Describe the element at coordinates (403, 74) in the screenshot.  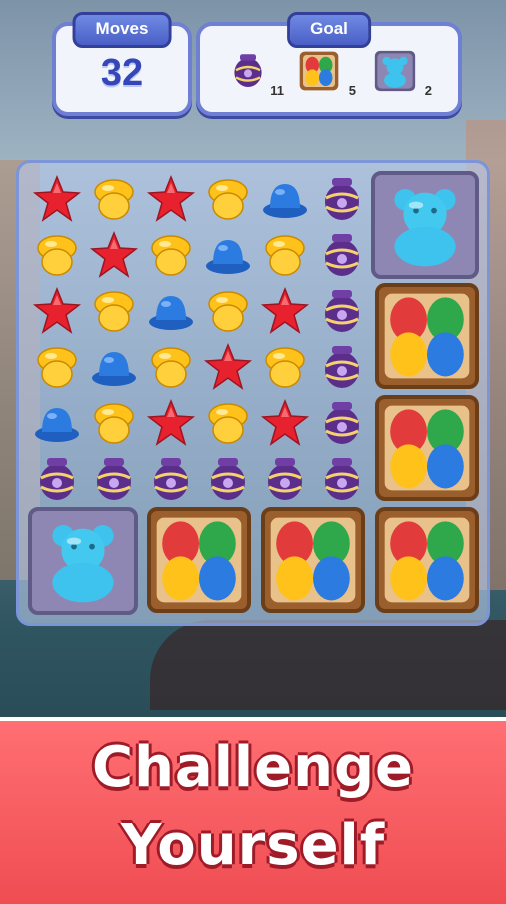
I see `goal-jelly-bear: 2` at that location.